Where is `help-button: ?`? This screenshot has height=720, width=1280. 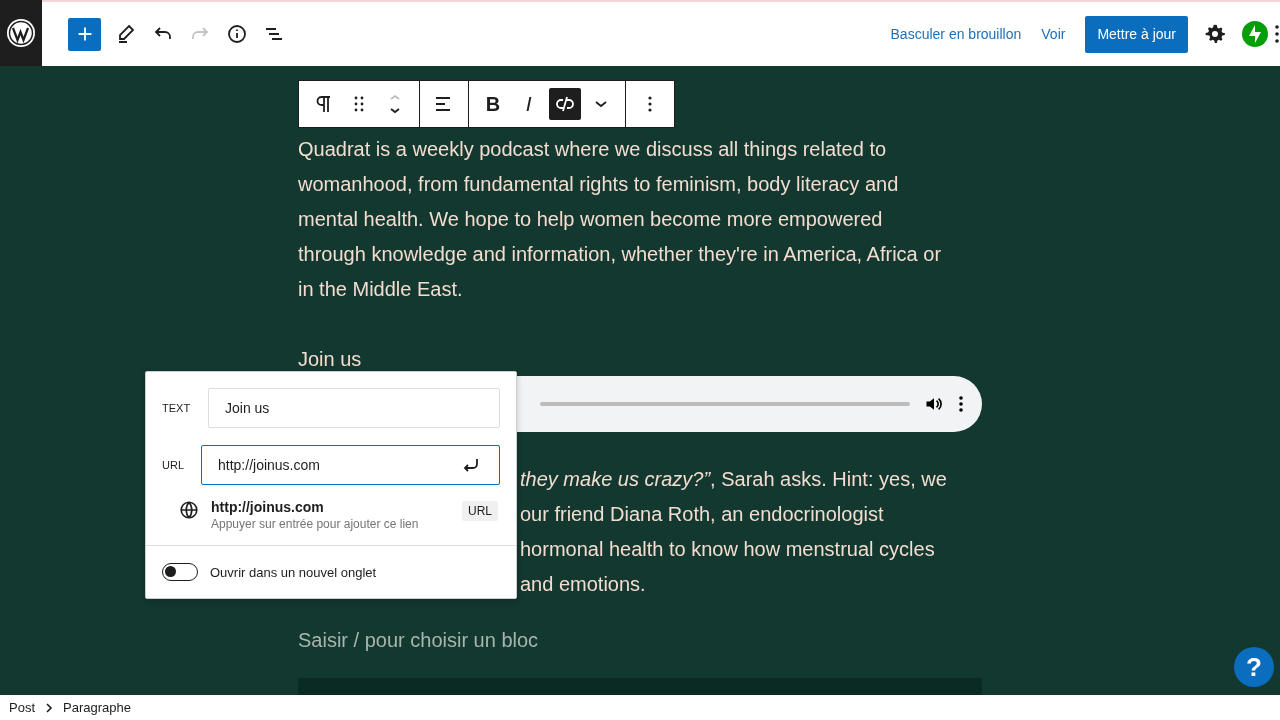
help-button: ? is located at coordinates (1254, 667).